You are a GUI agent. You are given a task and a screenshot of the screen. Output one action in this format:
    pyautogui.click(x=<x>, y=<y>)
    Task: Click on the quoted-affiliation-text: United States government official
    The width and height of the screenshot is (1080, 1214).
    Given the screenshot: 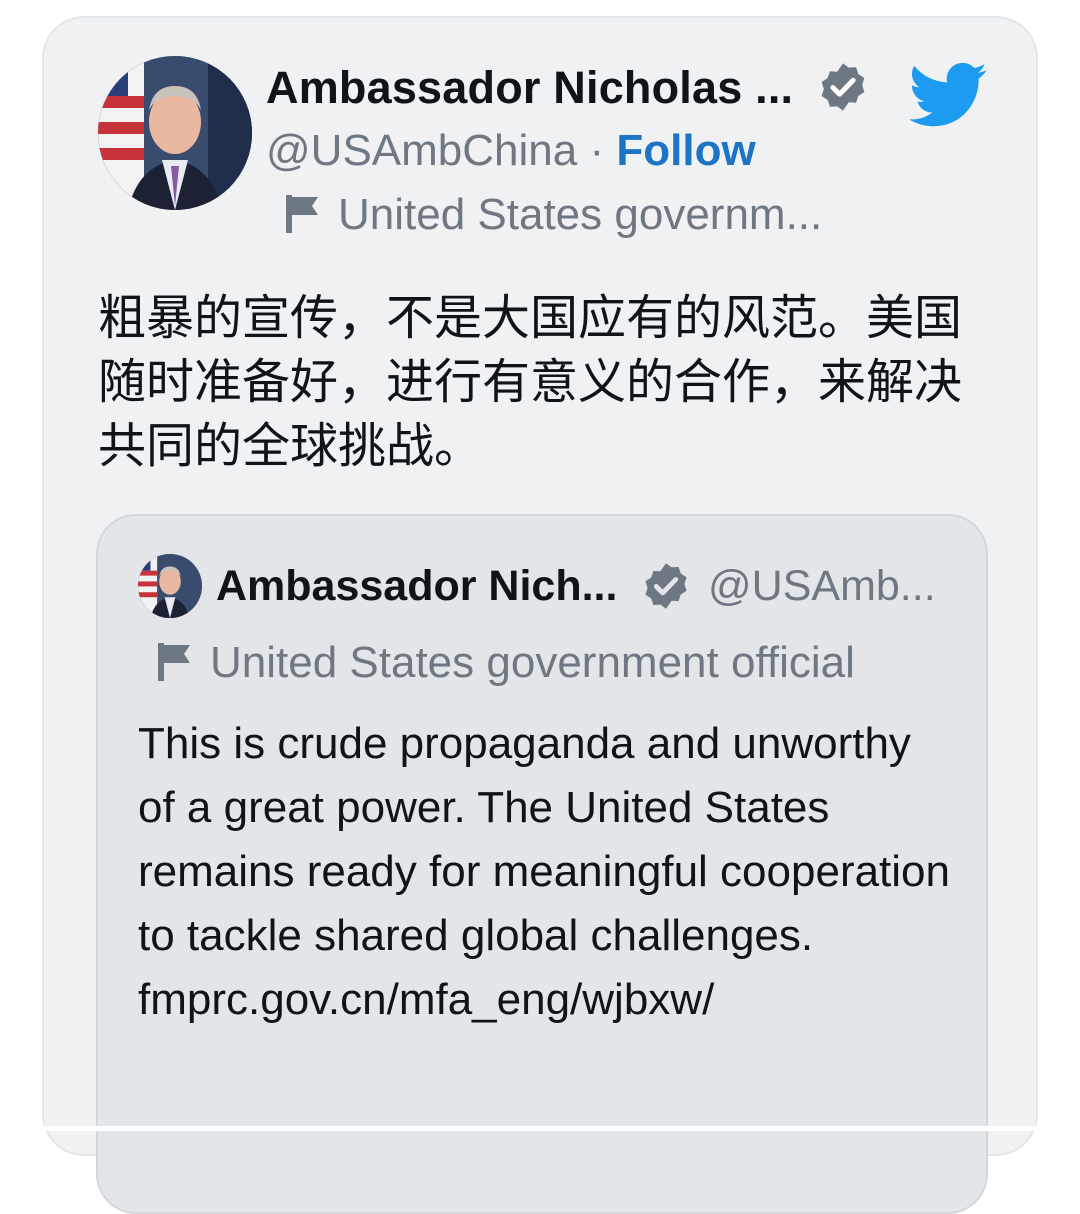 What is the action you would take?
    pyautogui.click(x=532, y=662)
    